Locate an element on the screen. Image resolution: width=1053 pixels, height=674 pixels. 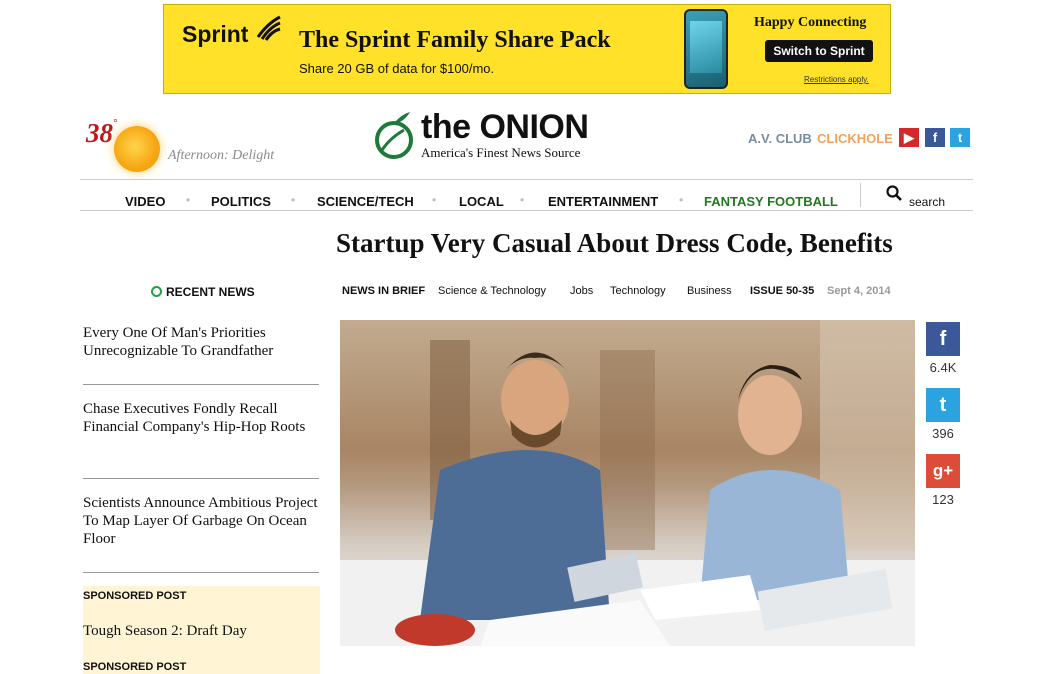
nav-item-local: LOCAL is located at coordinates (481, 201).